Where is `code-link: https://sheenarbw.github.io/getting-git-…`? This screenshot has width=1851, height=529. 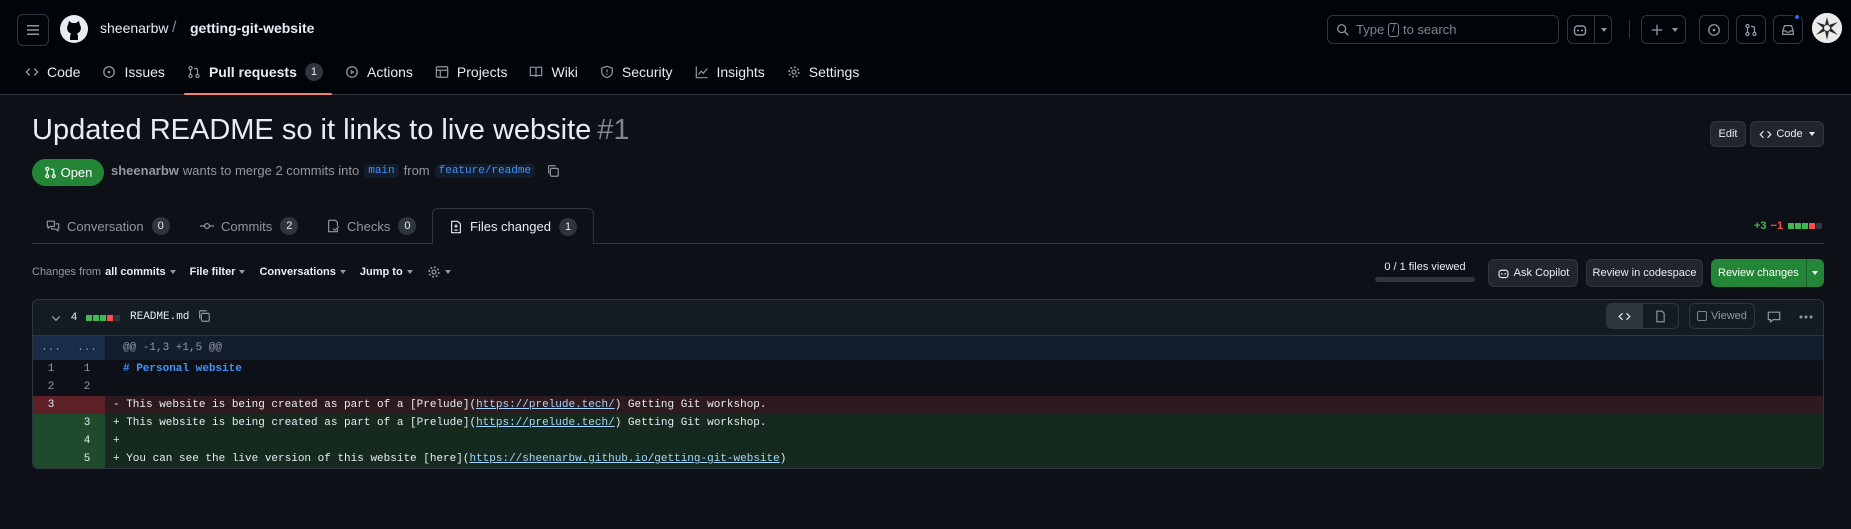
code-link: https://sheenarbw.github.io/getting-git-… is located at coordinates (624, 459).